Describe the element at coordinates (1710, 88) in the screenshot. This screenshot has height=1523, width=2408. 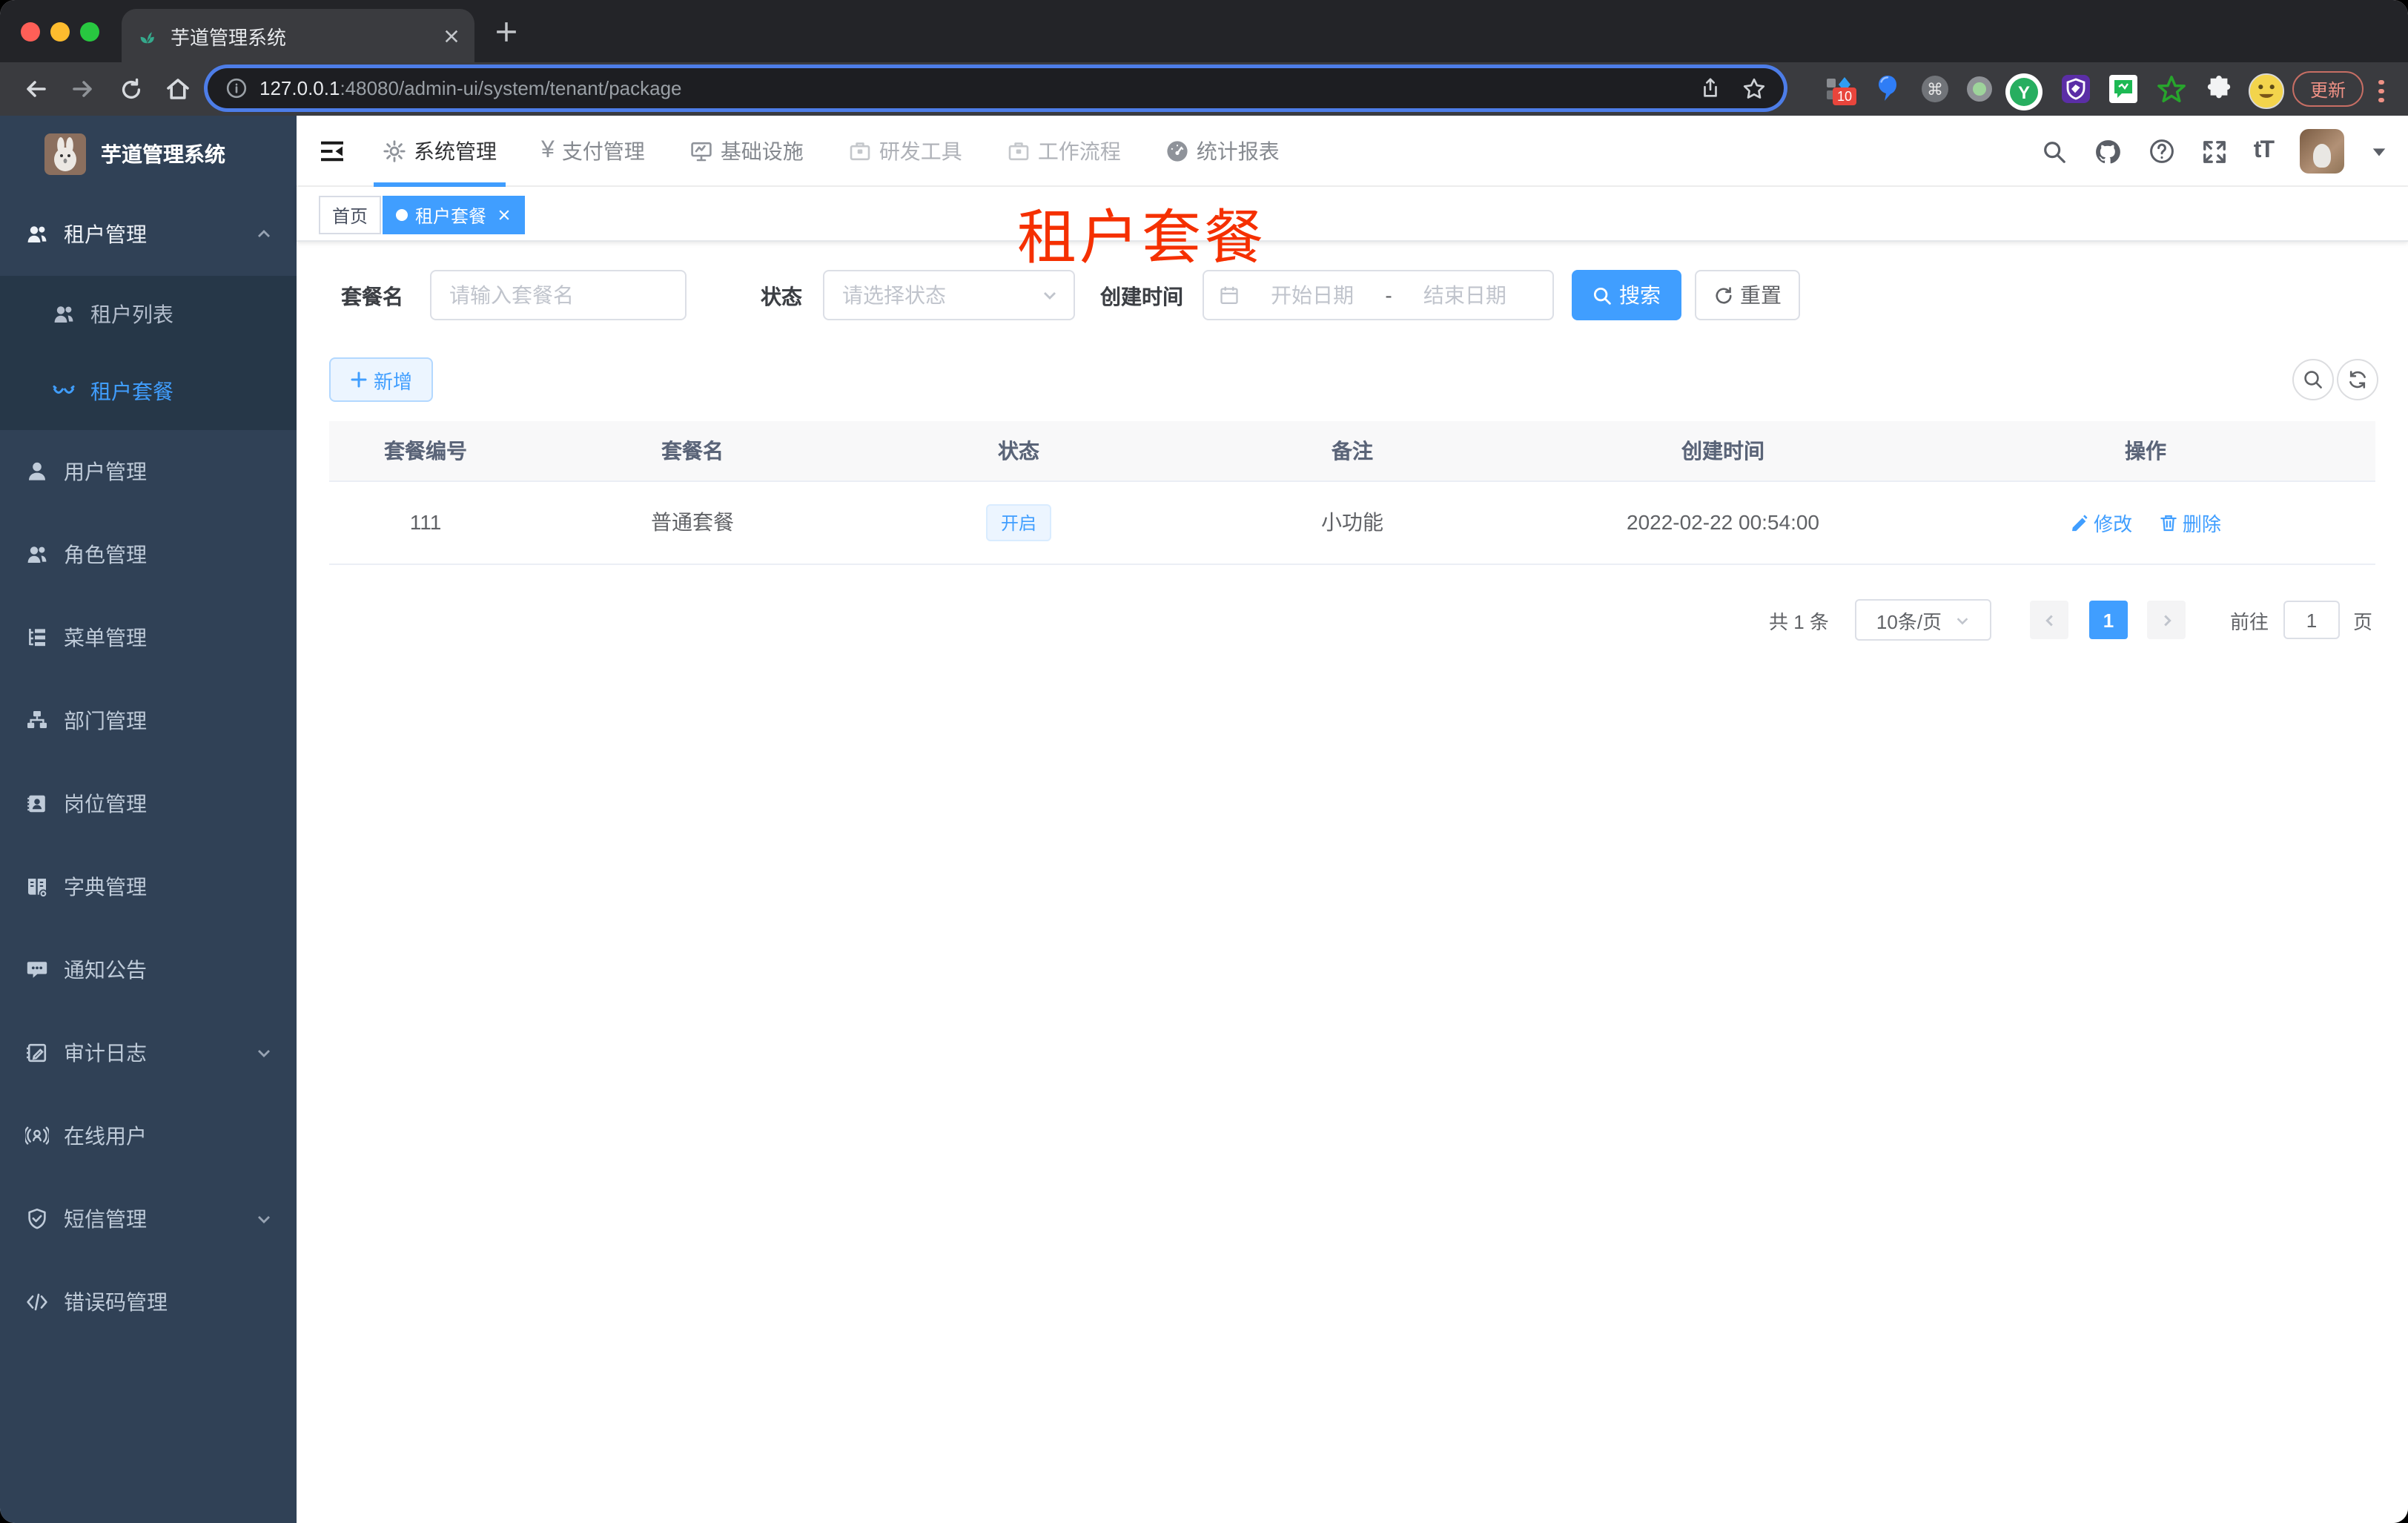
I see `share-icon` at that location.